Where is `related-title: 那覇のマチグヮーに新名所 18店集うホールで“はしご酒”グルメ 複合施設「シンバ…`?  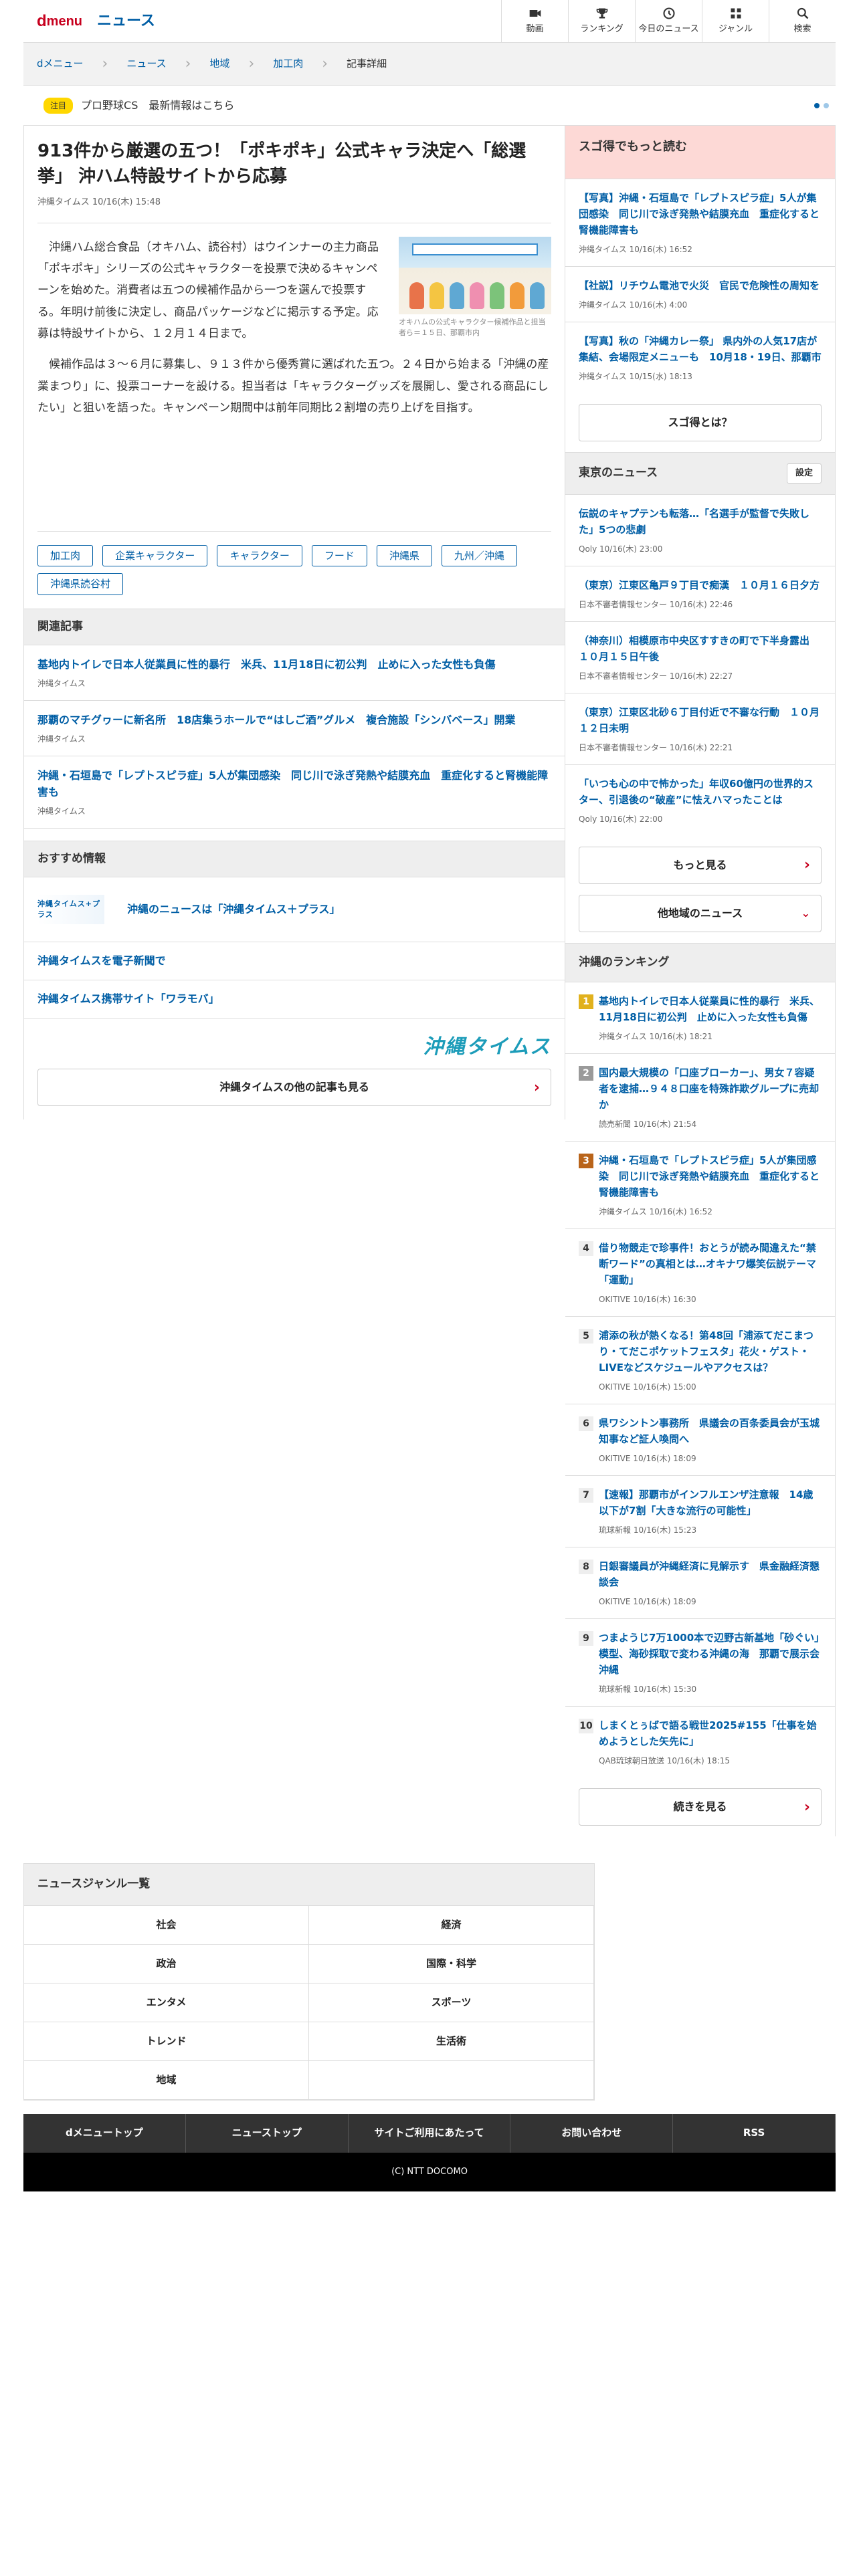
related-title: 那覇のマチグヮーに新名所 18店集うホールで“はしご酒”グルメ 複合施設「シンバ… is located at coordinates (294, 721).